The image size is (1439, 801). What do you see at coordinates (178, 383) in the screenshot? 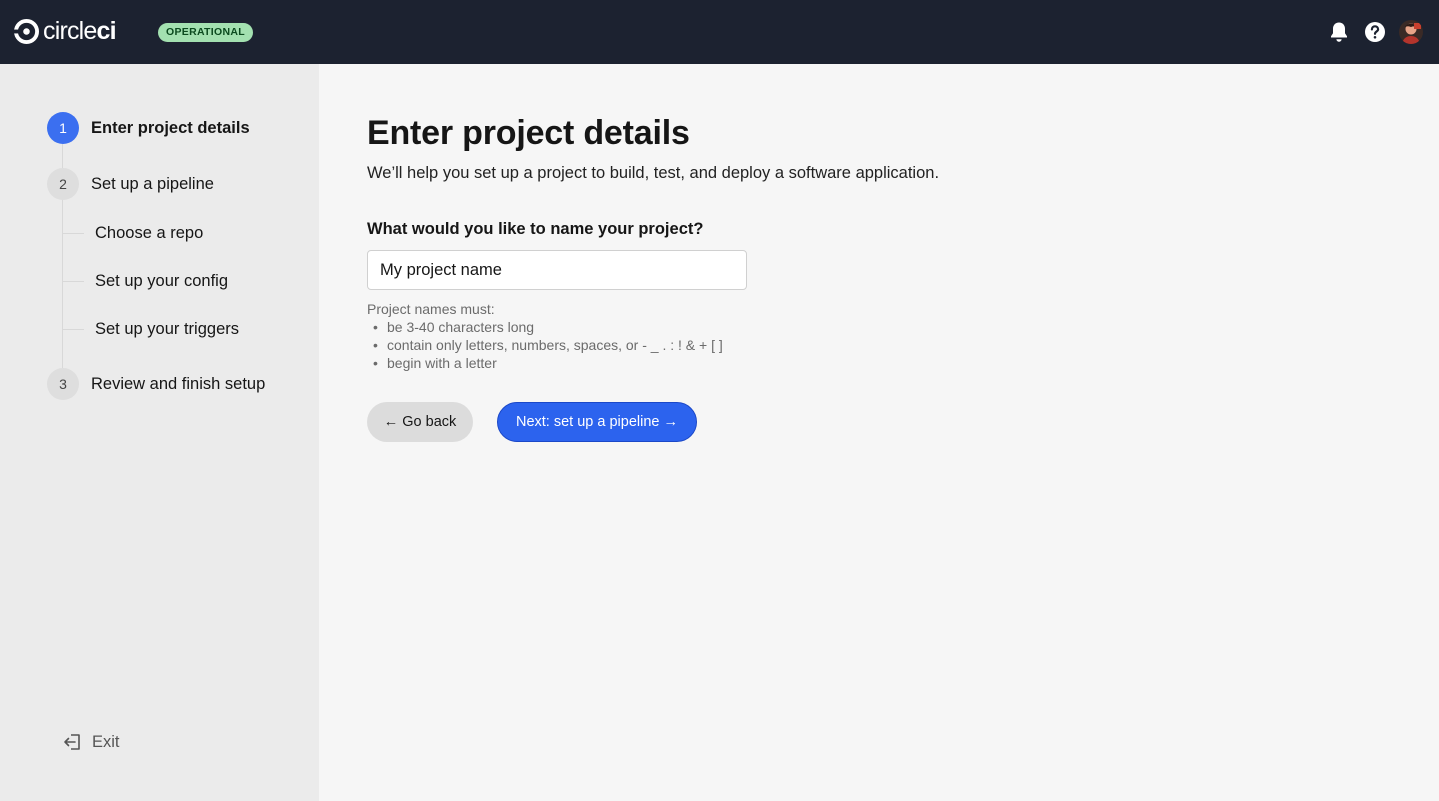
I see `step-label: Review and finish setup` at bounding box center [178, 383].